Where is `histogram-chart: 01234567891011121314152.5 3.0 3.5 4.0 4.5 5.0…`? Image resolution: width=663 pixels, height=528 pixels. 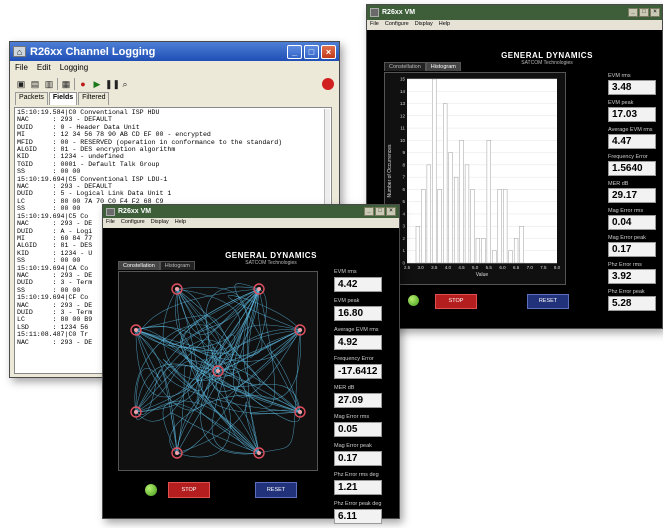
histogram-chart: 01234567891011121314152.5 3.0 3.5 4.0 4.5 5.0… is located at coordinates (474, 178).